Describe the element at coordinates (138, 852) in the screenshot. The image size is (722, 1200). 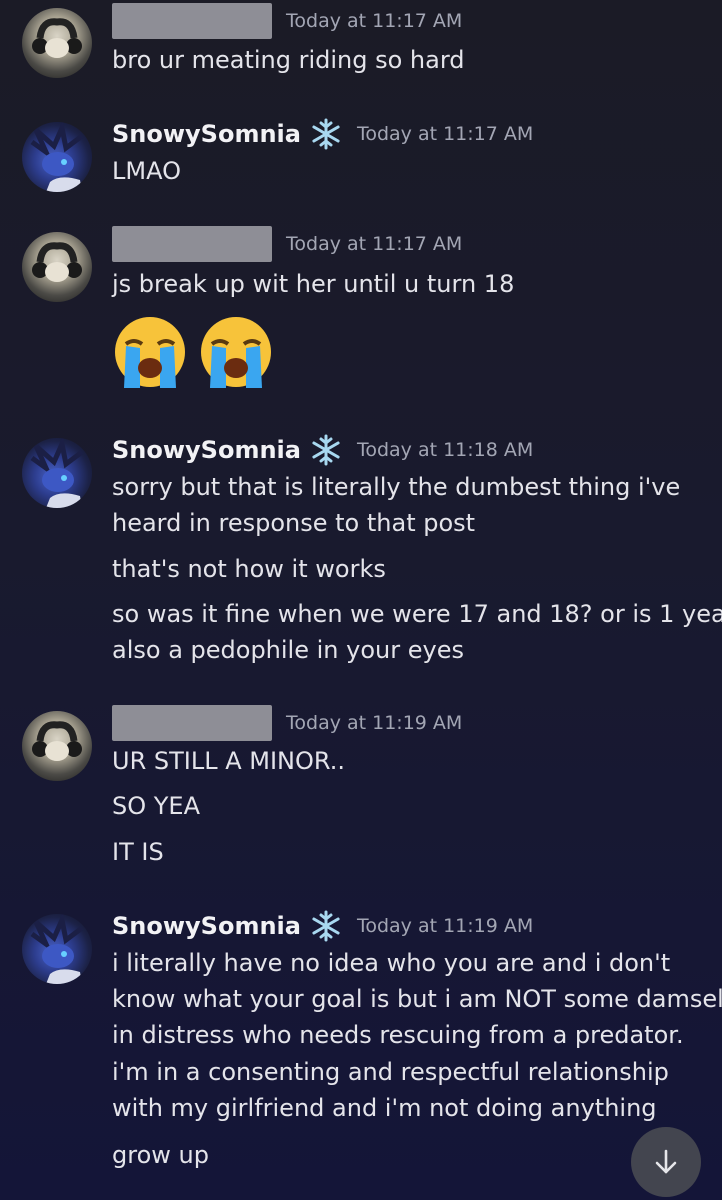
I see `message-text: IT IS` at that location.